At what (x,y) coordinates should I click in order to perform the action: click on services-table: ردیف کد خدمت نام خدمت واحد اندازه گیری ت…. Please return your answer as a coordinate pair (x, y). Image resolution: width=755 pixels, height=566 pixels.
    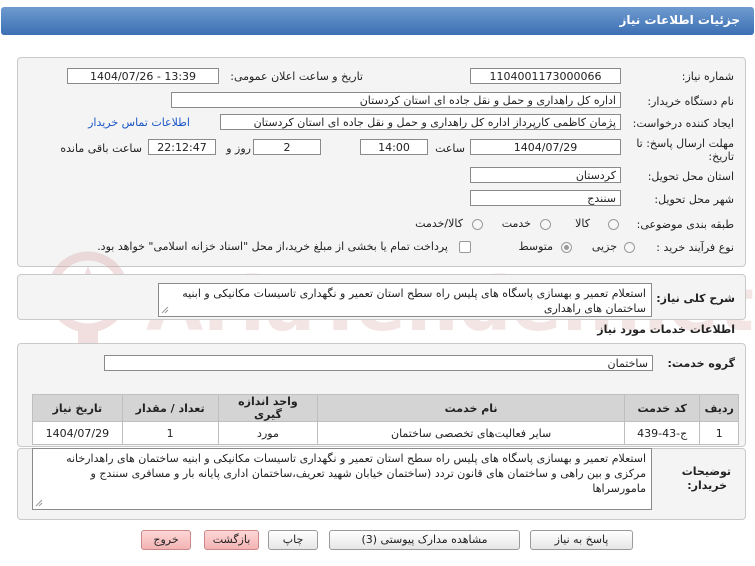
    Looking at the image, I should click on (385, 419).